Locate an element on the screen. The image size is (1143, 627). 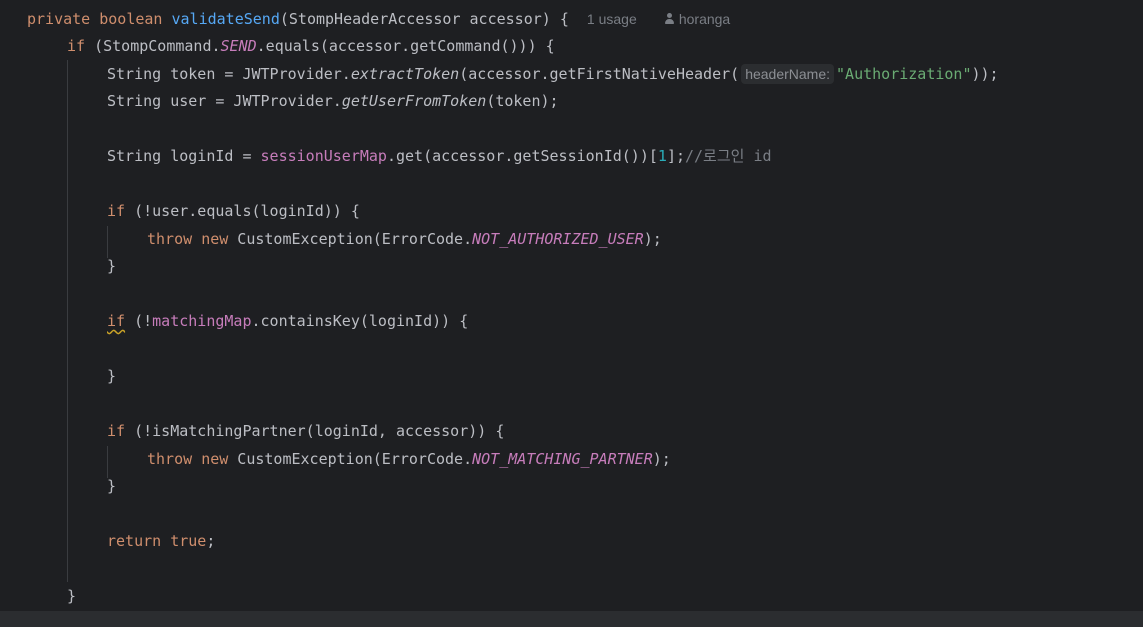
code-text: String token = JWTProvider. is located at coordinates (229, 74).